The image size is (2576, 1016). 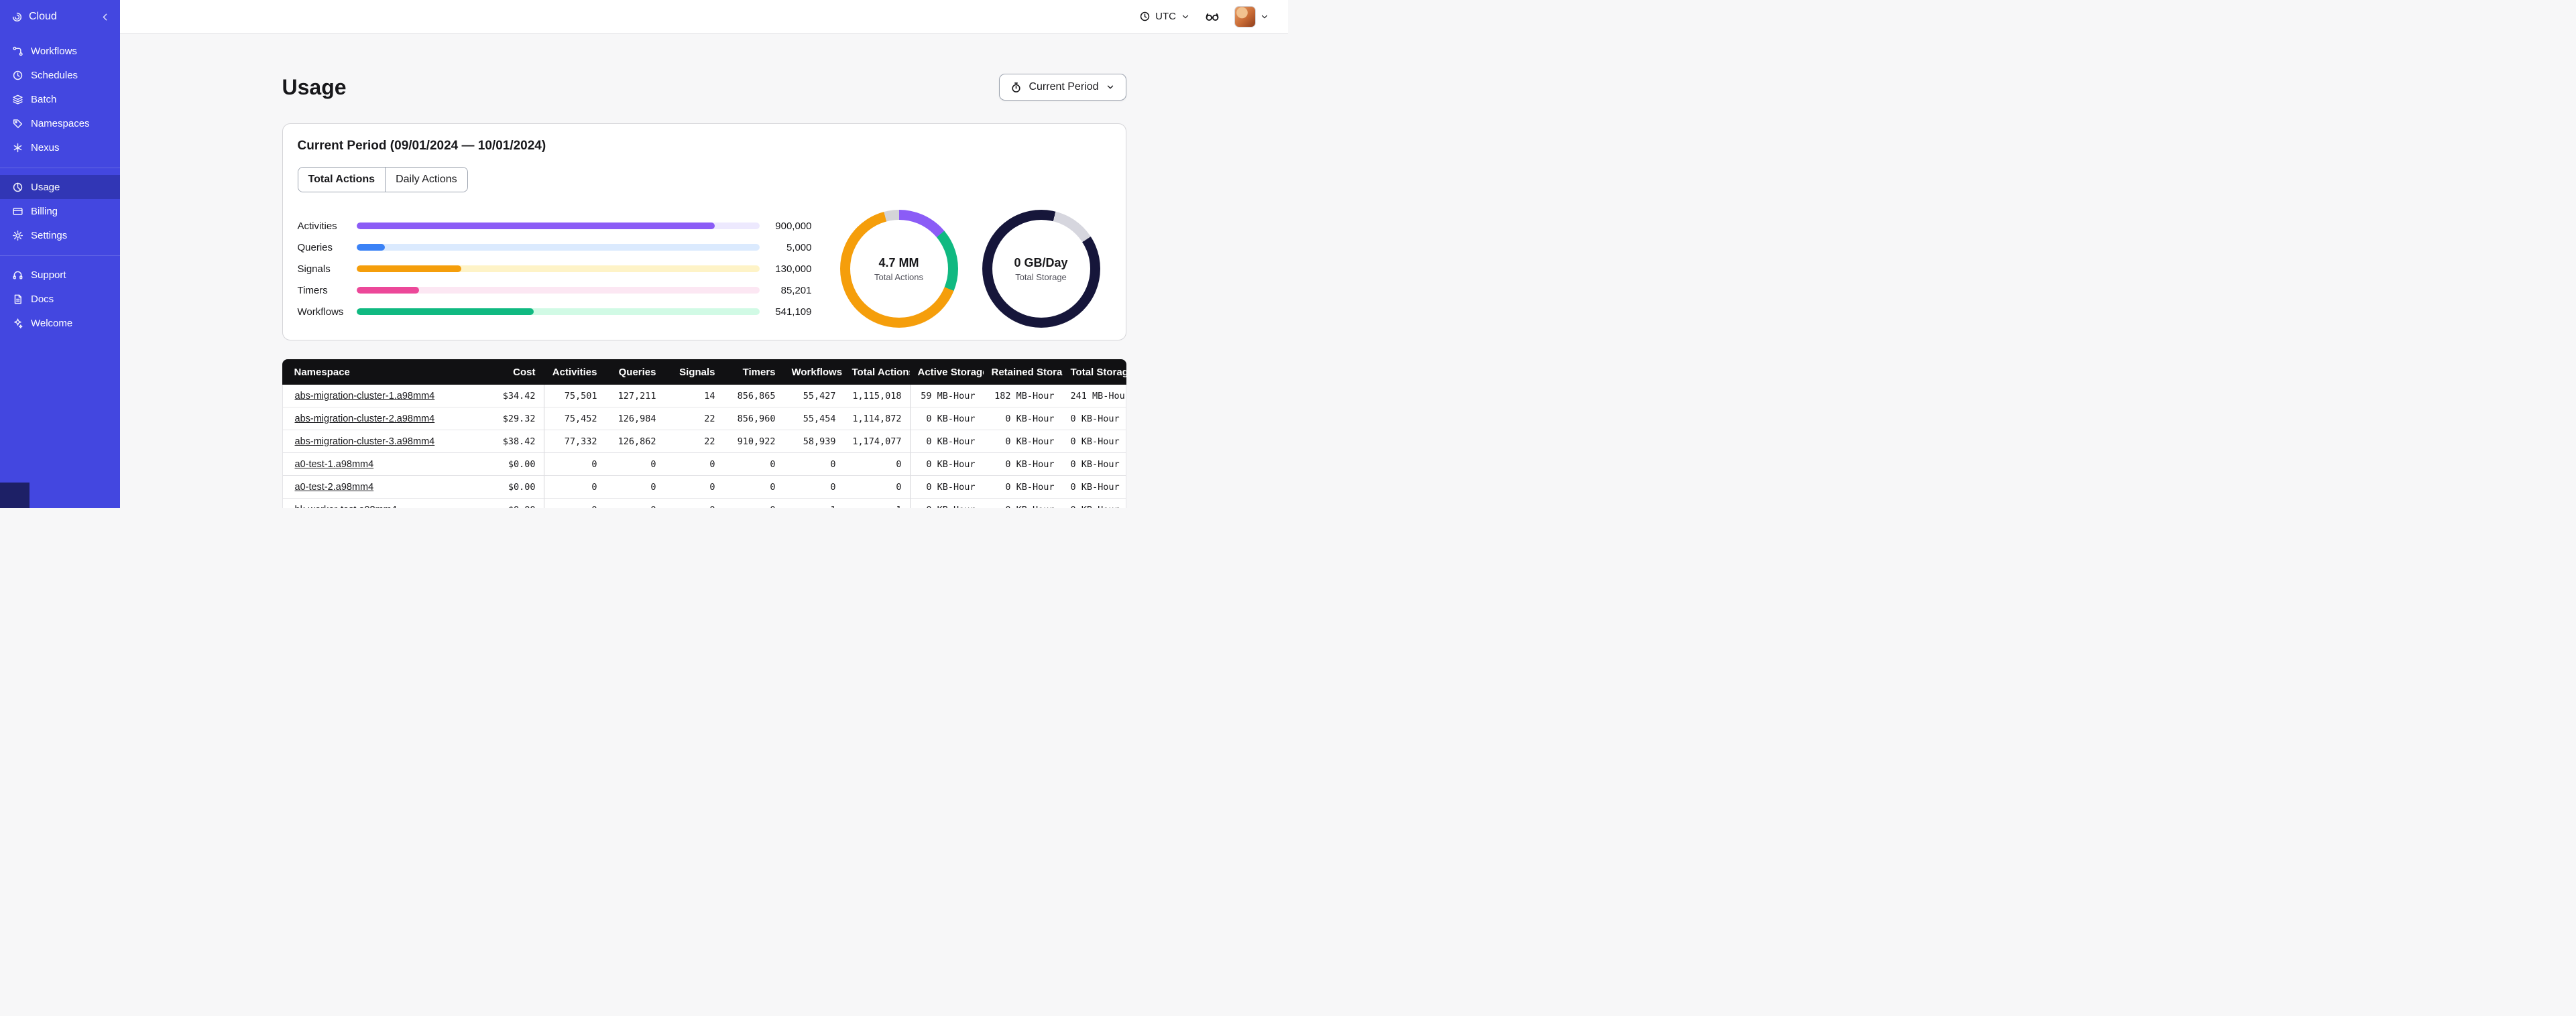 I want to click on cell-workflows: 0, so click(x=813, y=487).